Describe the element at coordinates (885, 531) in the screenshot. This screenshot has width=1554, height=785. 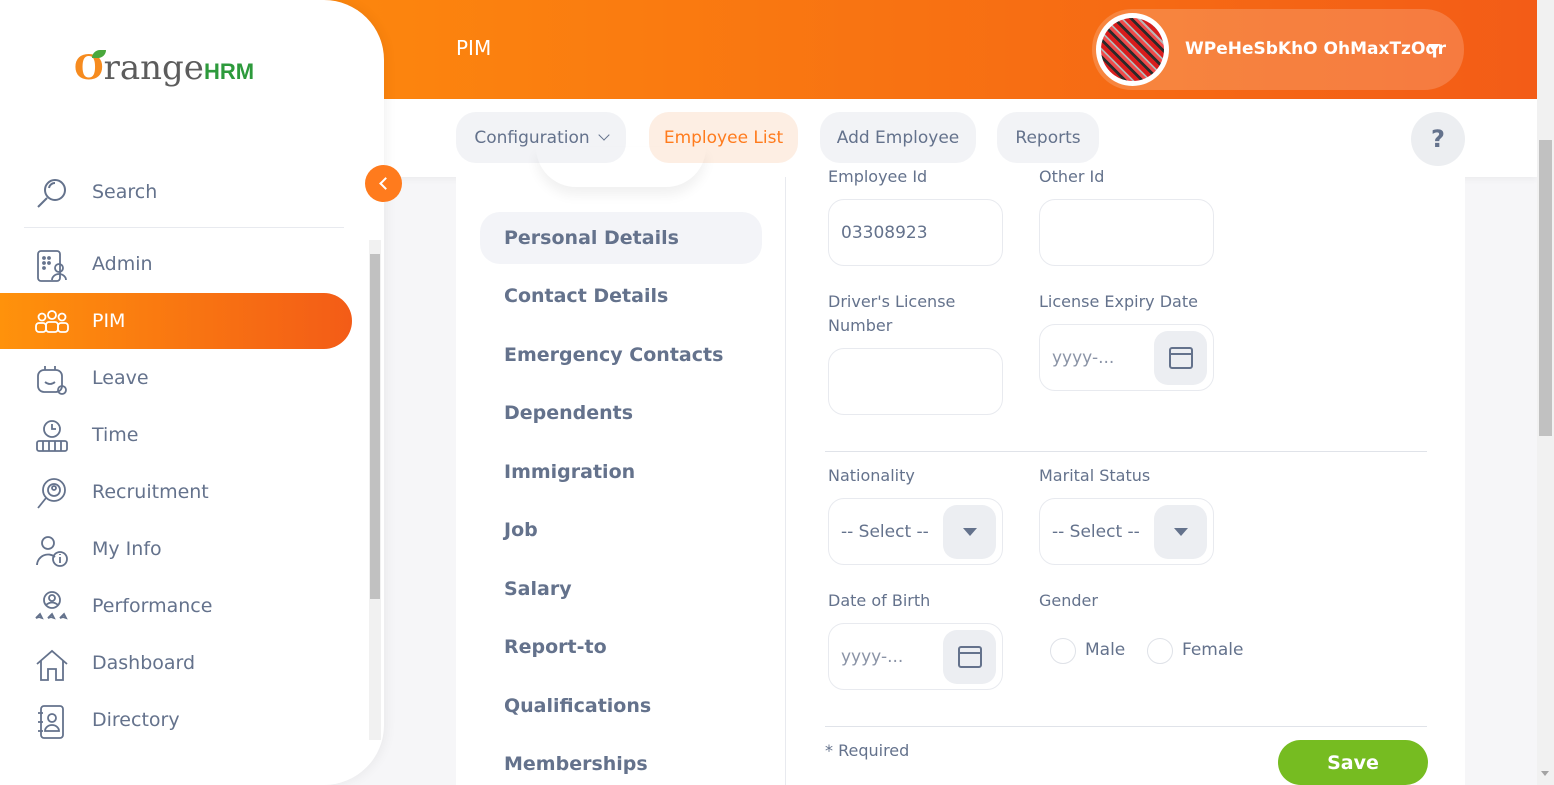
I see `nationality-value: -- Select --` at that location.